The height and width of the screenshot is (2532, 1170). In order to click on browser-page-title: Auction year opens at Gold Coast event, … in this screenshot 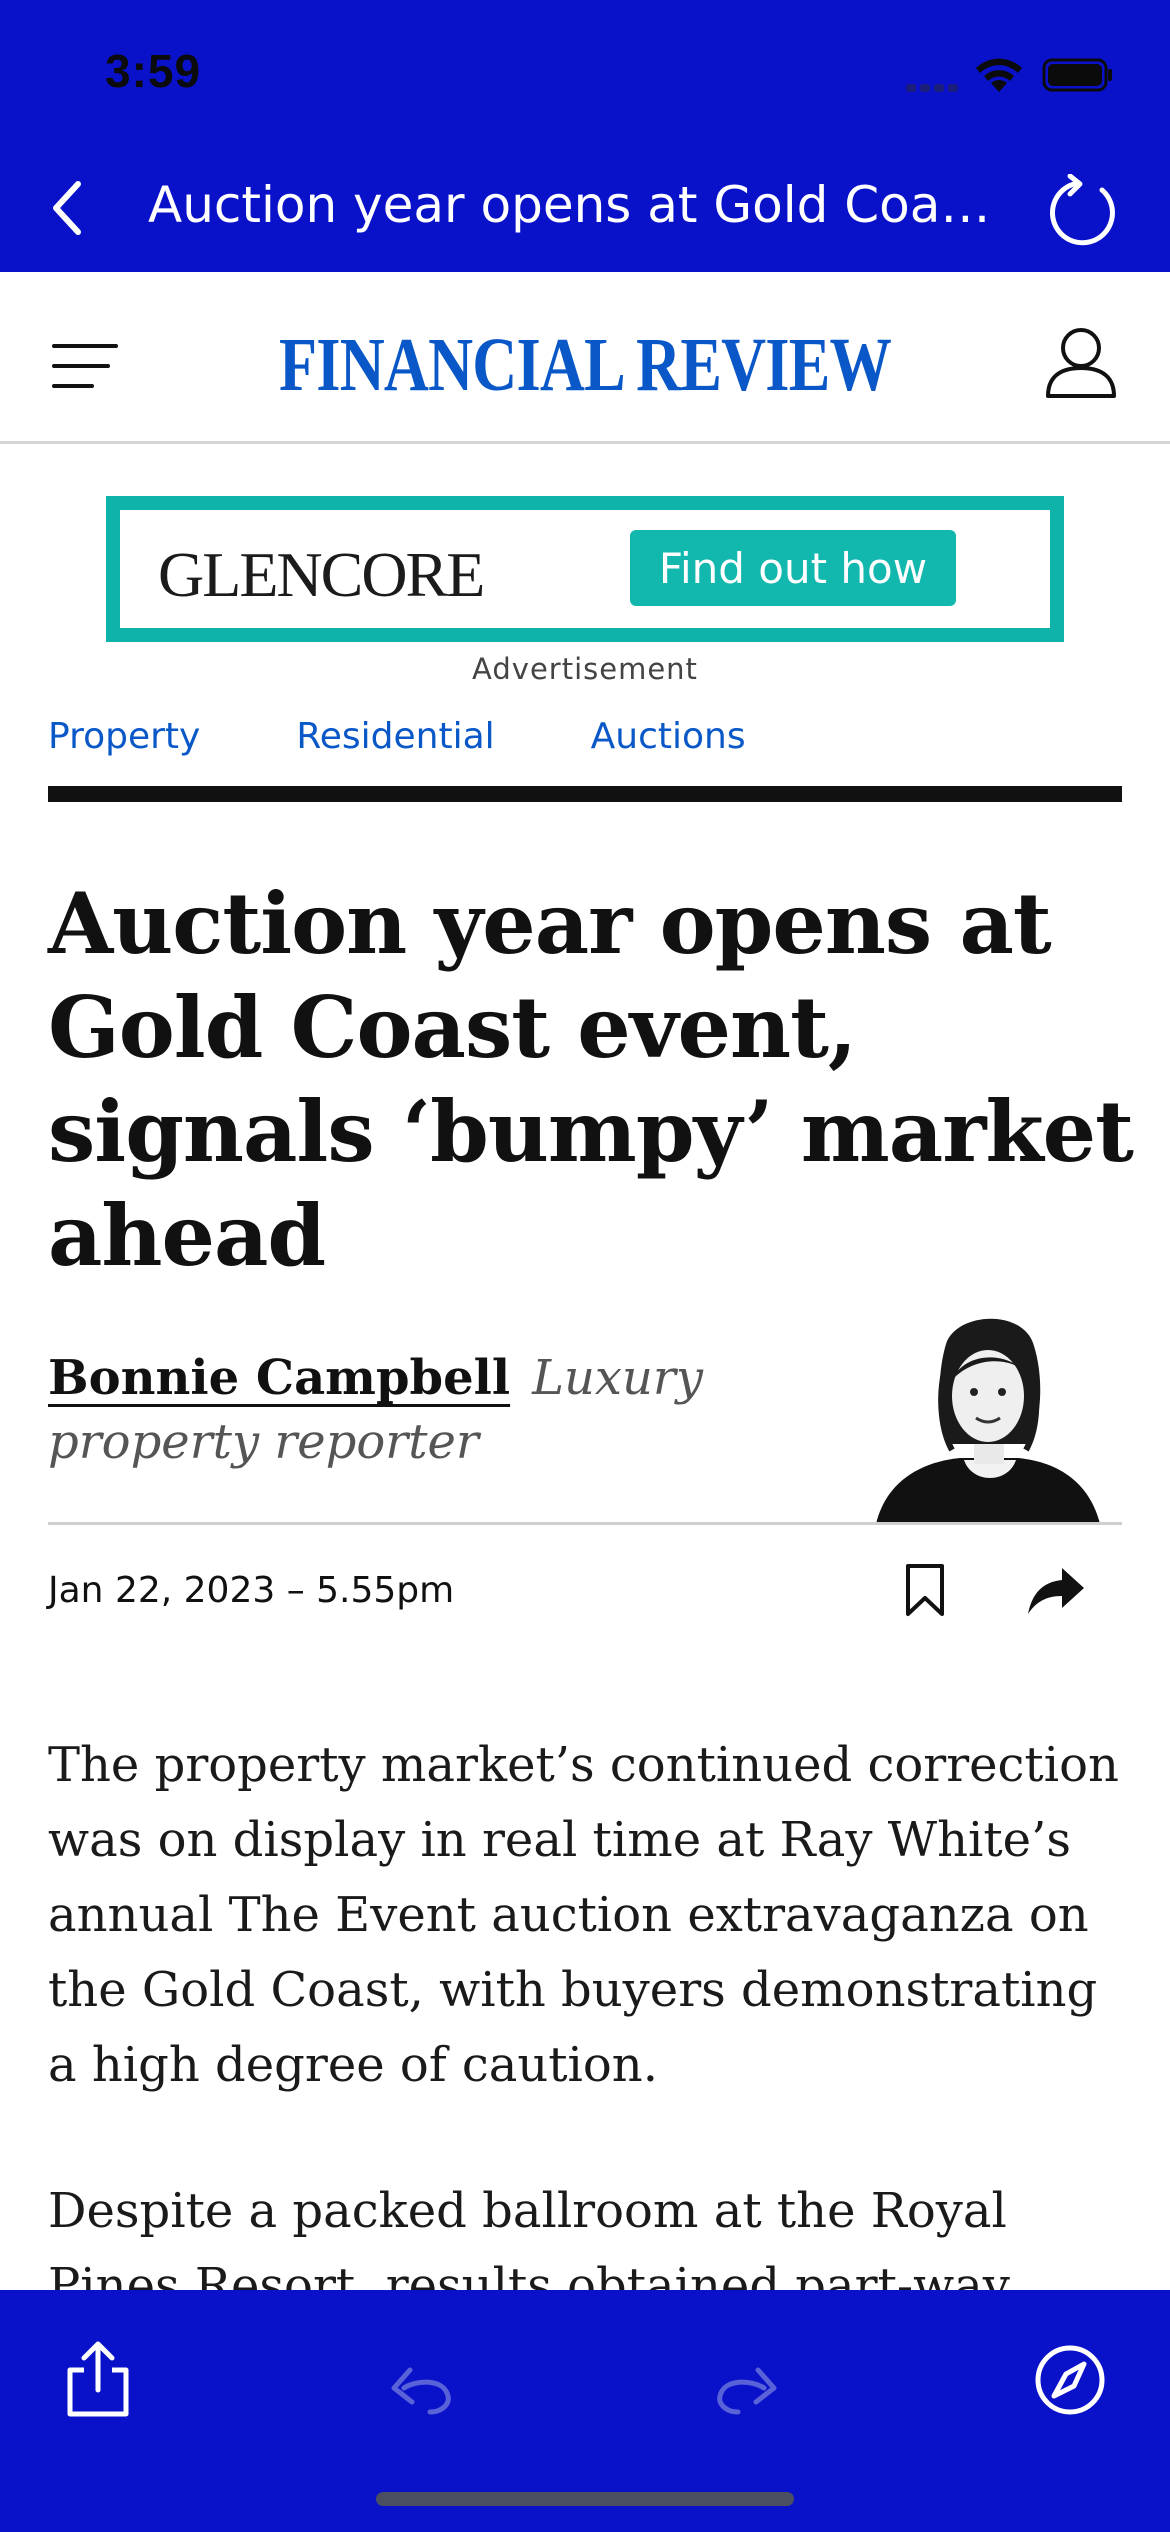, I will do `click(573, 205)`.